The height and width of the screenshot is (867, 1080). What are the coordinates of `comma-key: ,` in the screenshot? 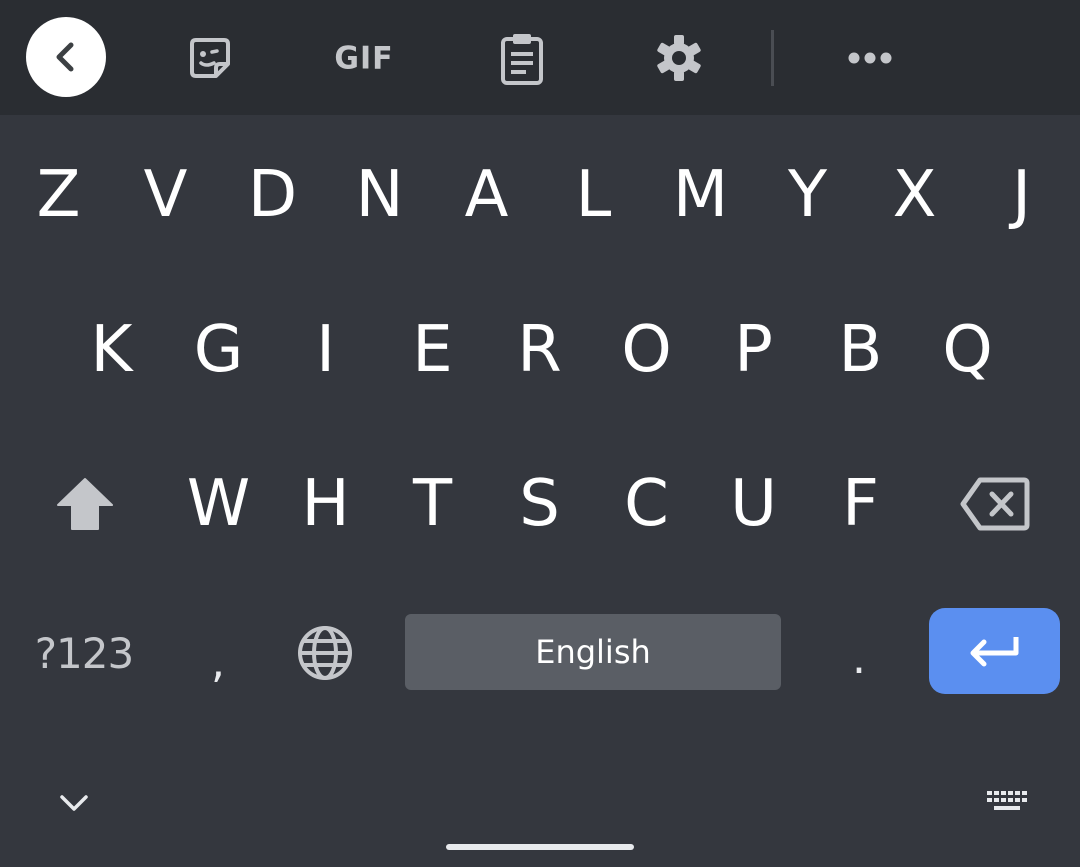 It's located at (218, 653).